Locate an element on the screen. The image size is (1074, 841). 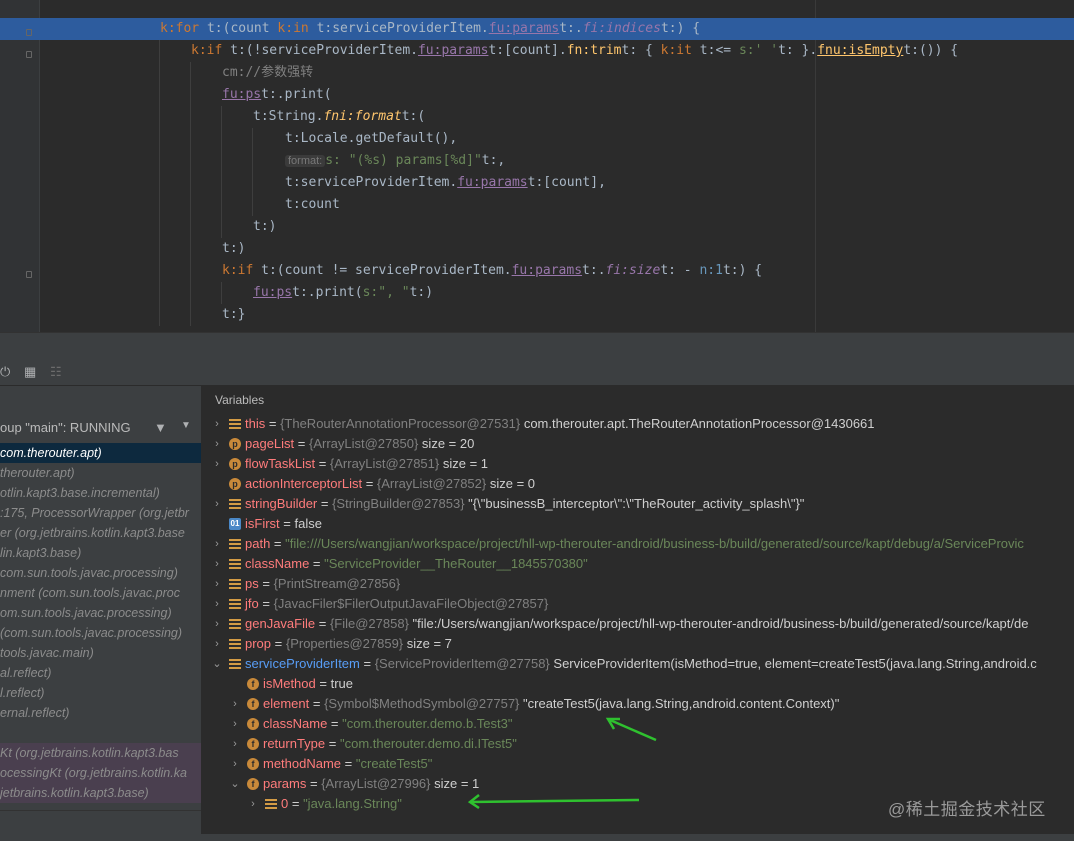
list-icon is located at coordinates (235, 624).